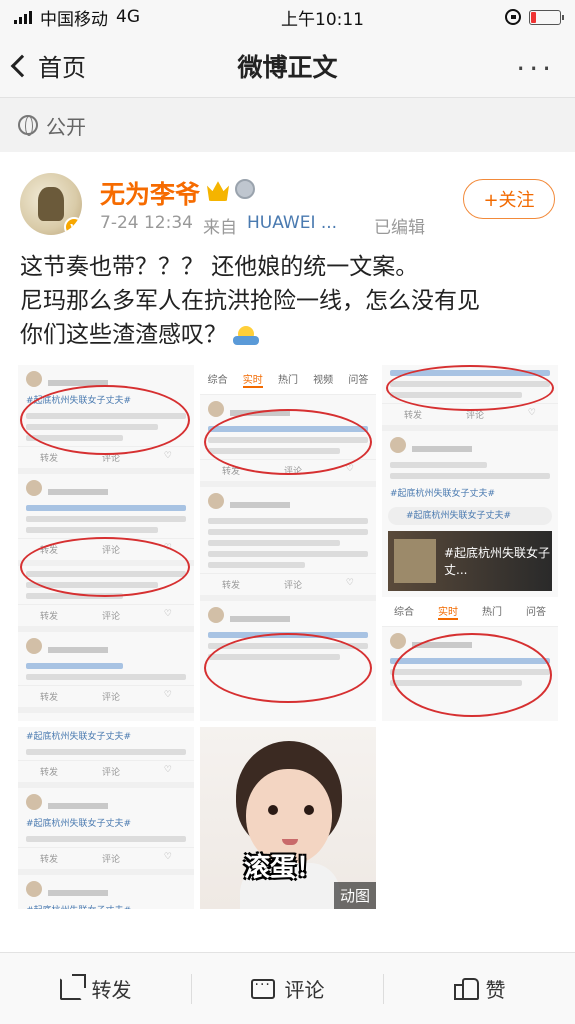 The width and height of the screenshot is (575, 1024). I want to click on screenshot-search: #起底杭州失联女子丈夫#, so click(470, 516).